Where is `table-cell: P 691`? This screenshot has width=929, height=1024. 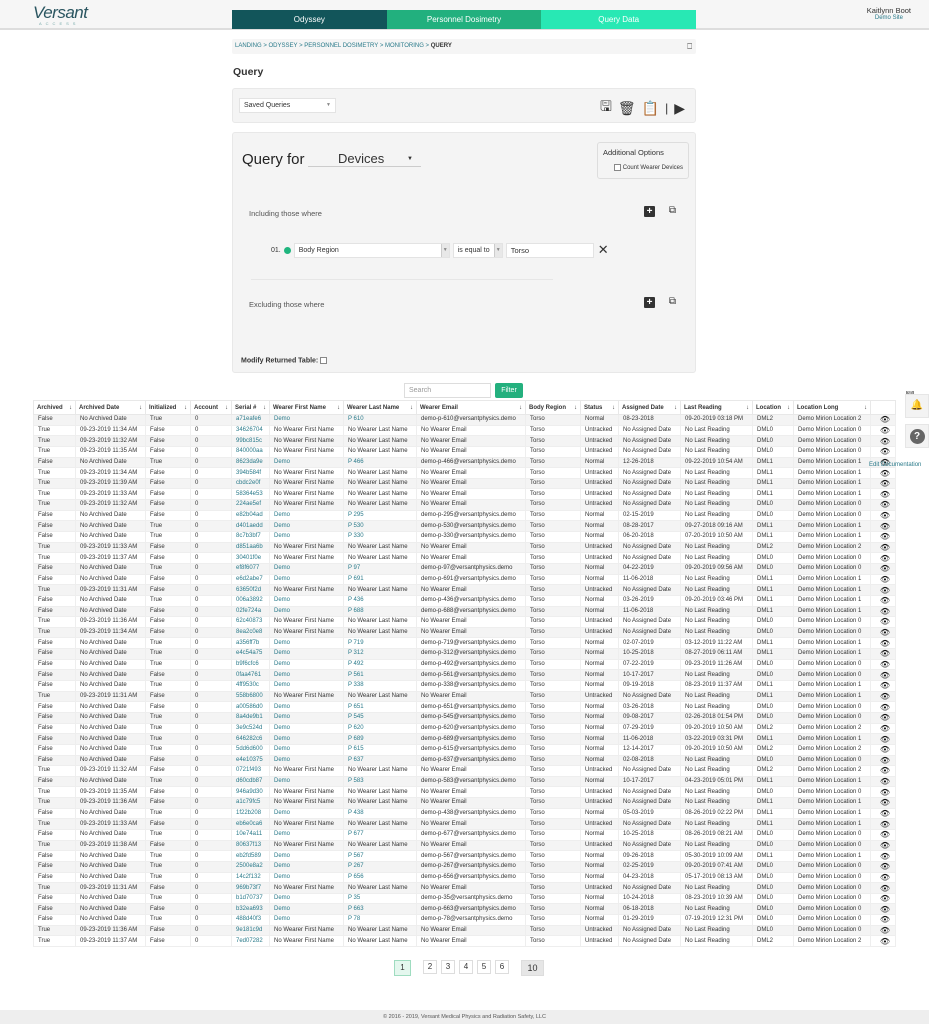
table-cell: P 691 is located at coordinates (380, 579).